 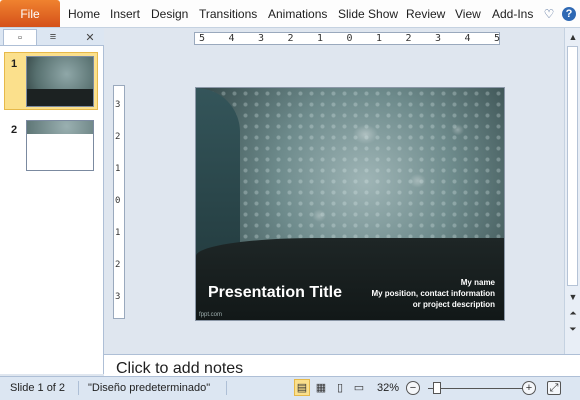 What do you see at coordinates (512, 13) in the screenshot?
I see `tab-add-ins: Add-Ins` at bounding box center [512, 13].